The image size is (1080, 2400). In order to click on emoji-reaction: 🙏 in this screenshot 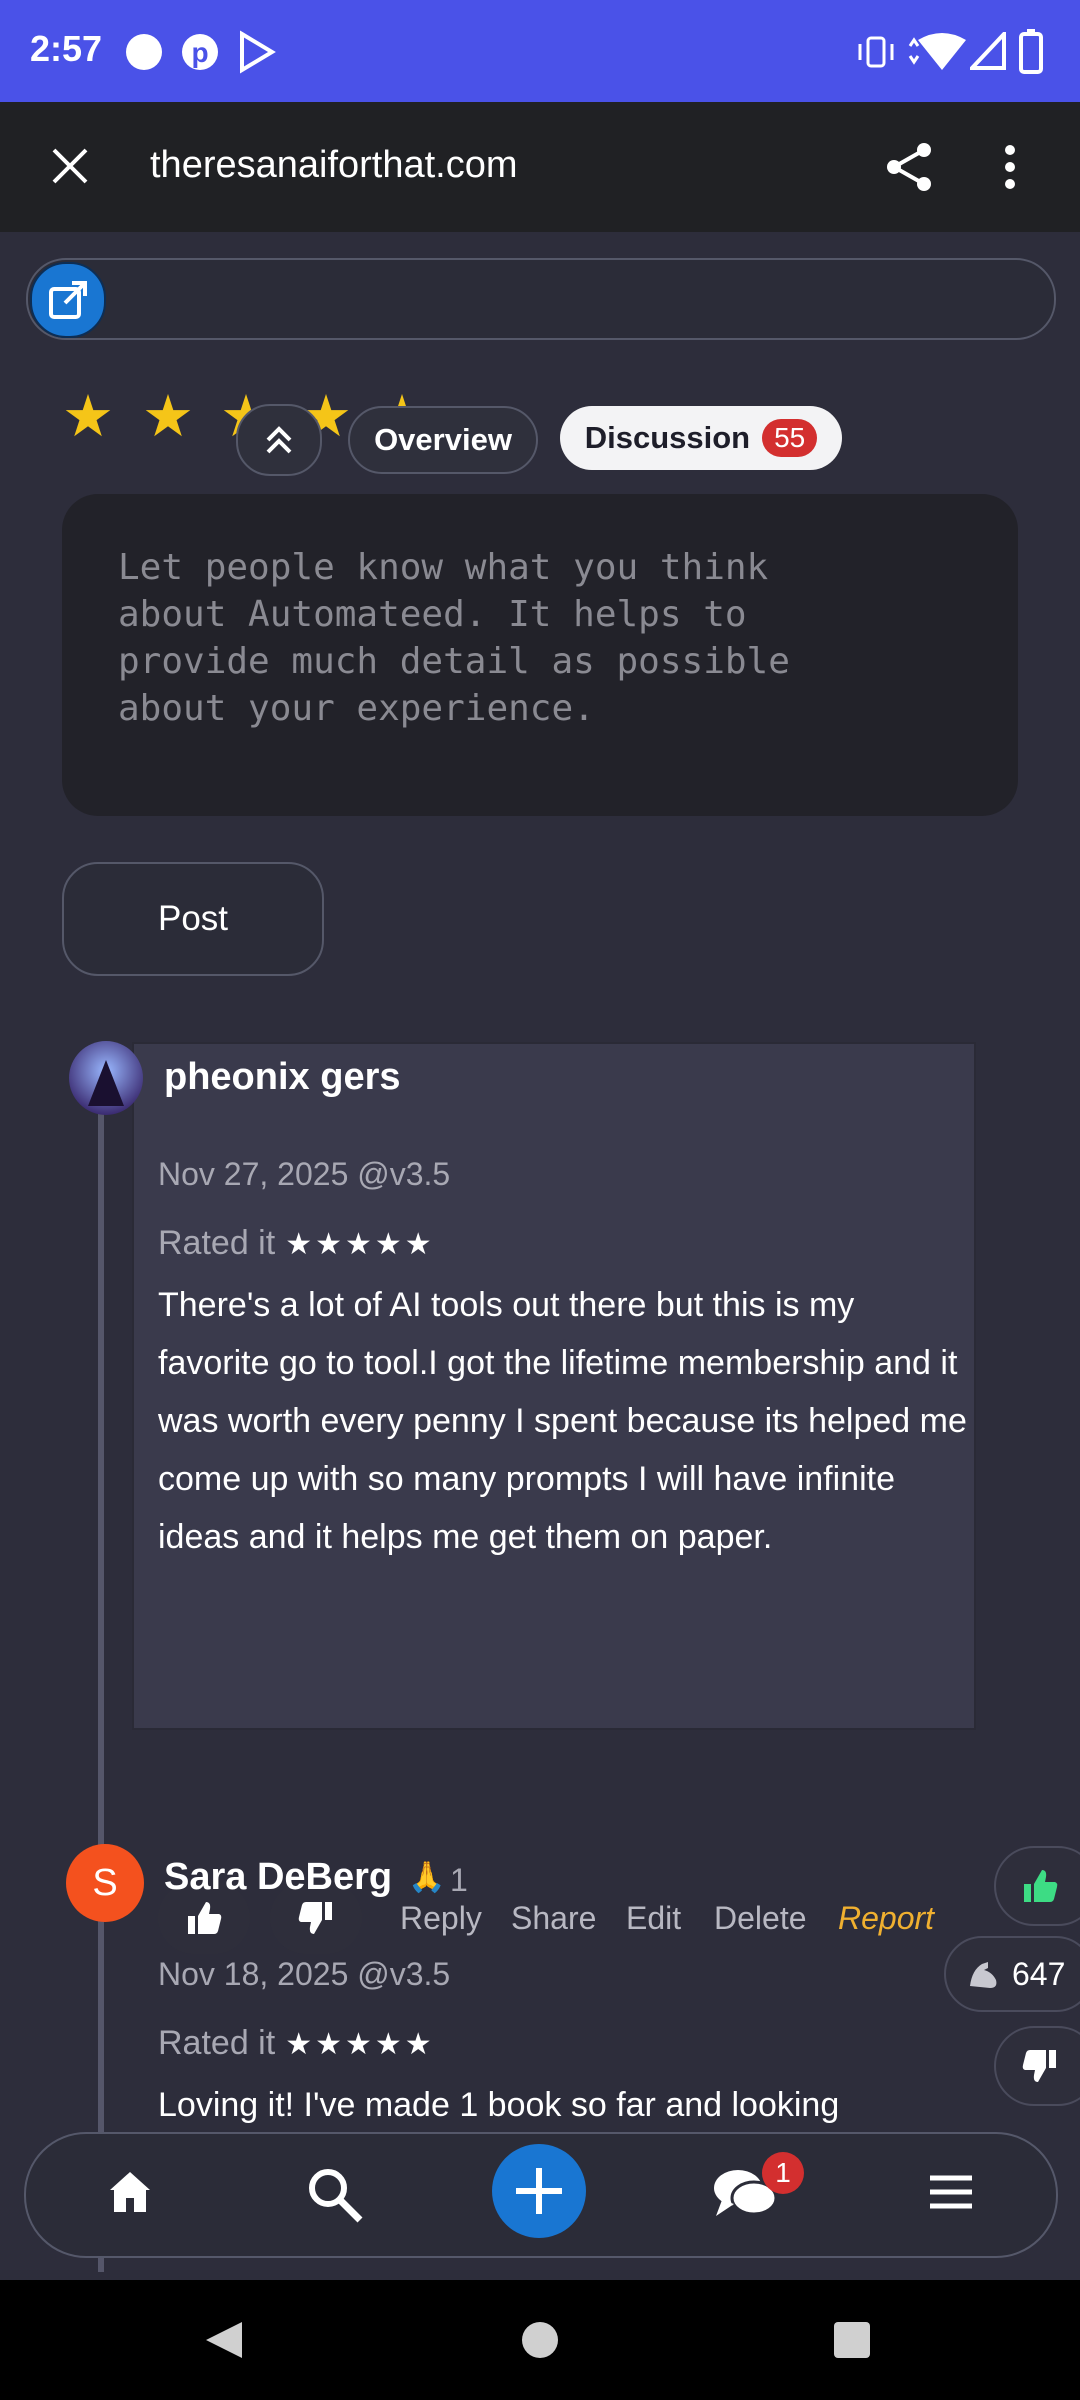, I will do `click(426, 1877)`.